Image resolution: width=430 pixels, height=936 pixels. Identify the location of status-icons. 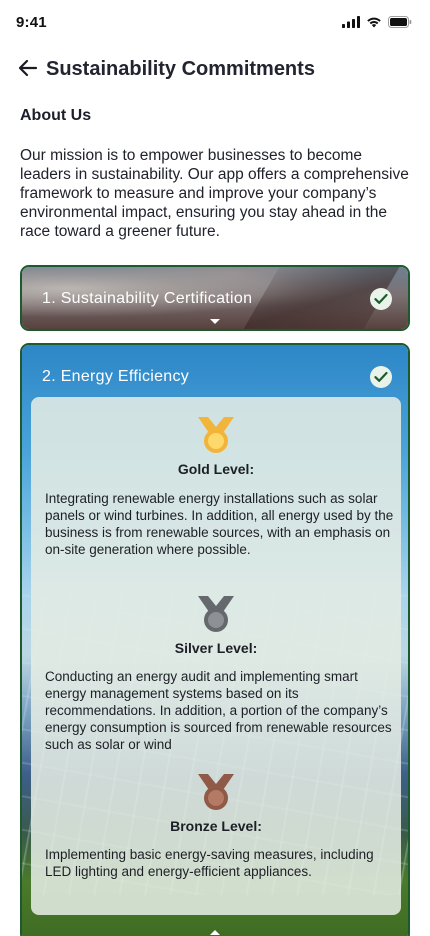
(377, 24).